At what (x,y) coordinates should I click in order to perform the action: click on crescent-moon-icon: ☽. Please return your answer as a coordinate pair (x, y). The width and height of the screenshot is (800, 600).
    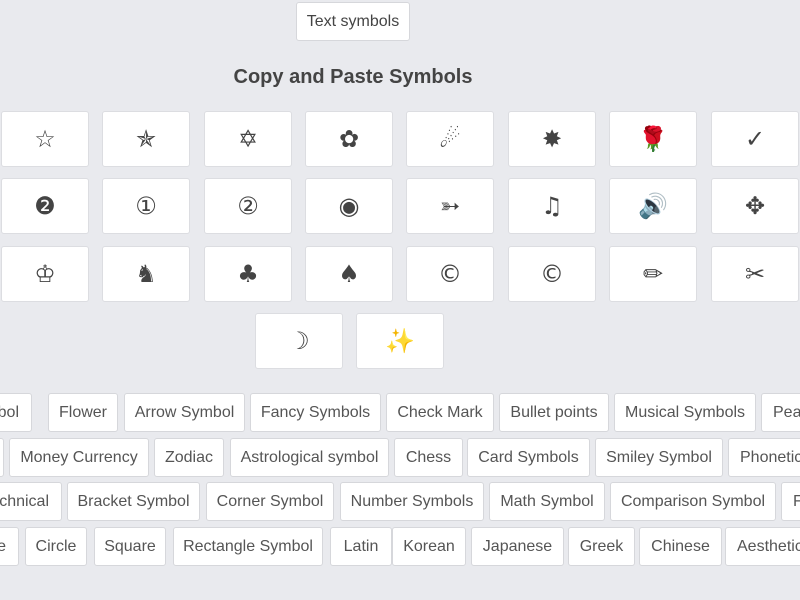
    Looking at the image, I should click on (299, 341).